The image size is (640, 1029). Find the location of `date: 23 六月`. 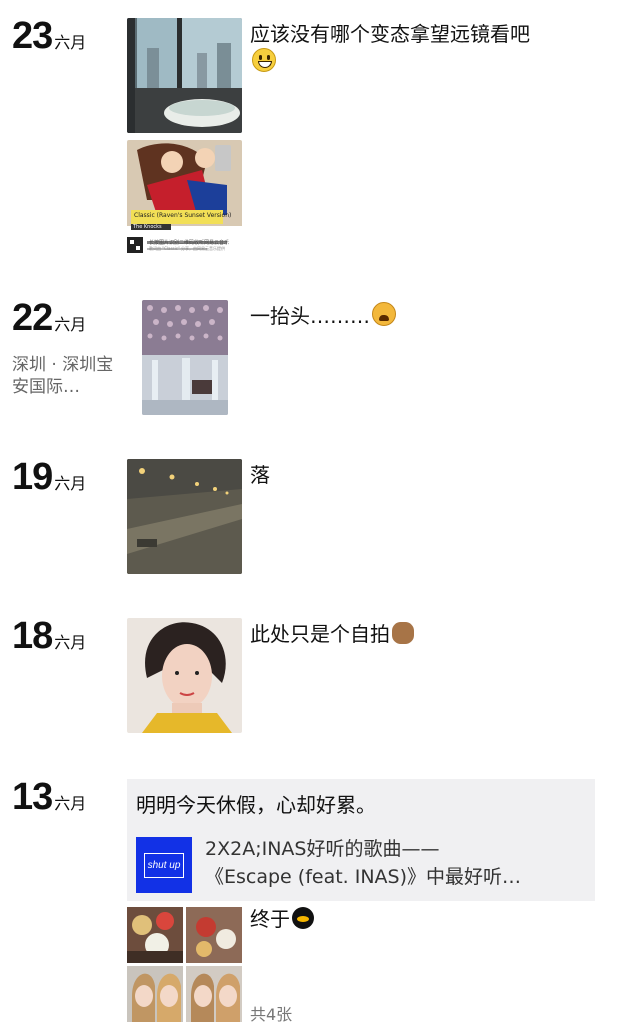

date: 23 六月 is located at coordinates (49, 36).